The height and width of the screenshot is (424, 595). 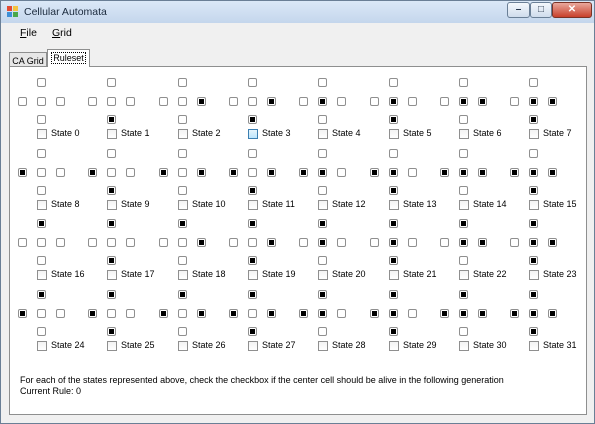 What do you see at coordinates (374, 172) in the screenshot?
I see `state-13-cell-left` at bounding box center [374, 172].